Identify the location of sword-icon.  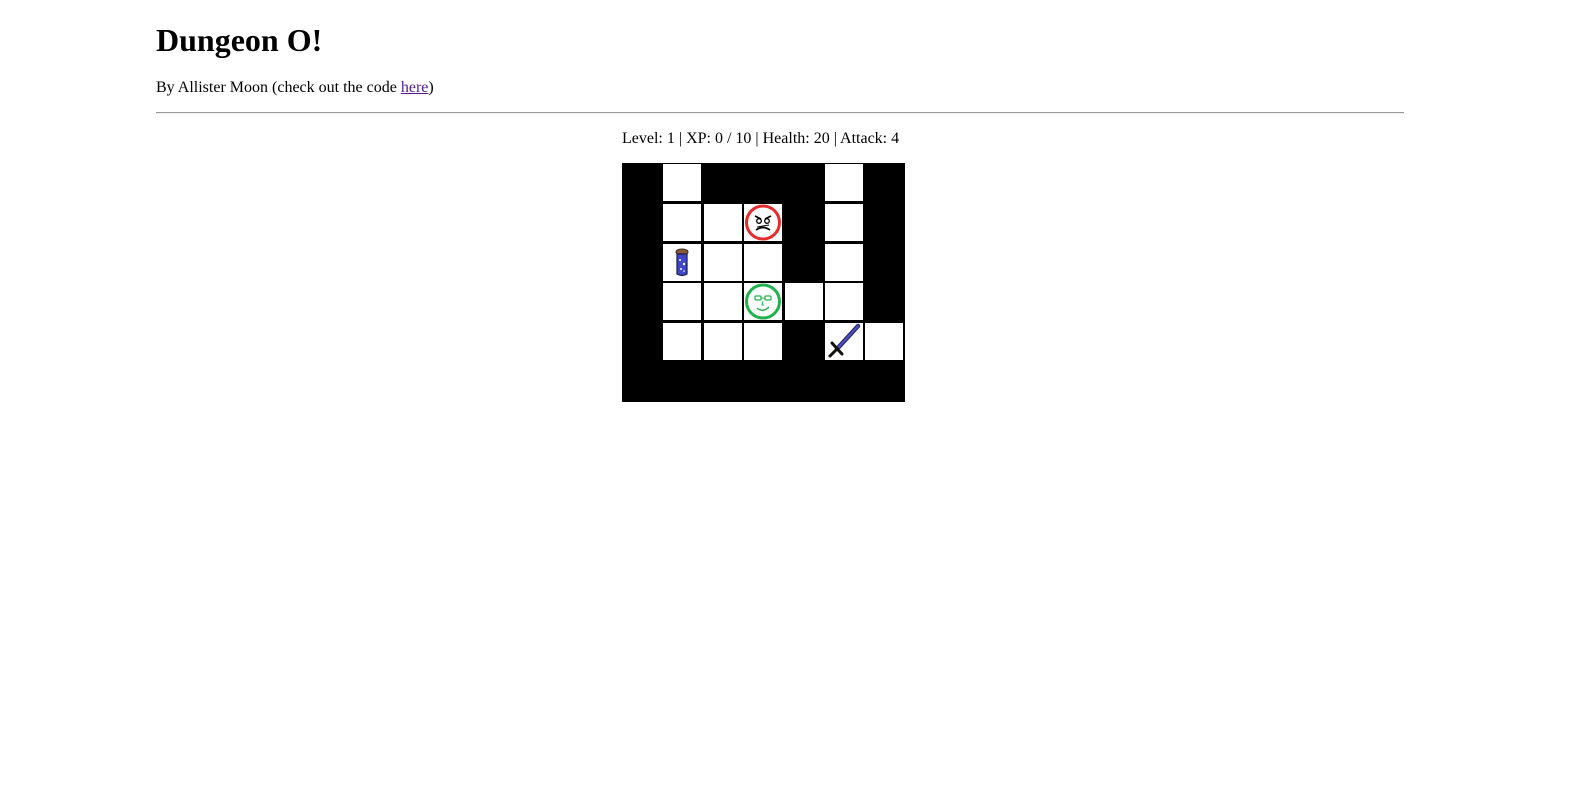
(844, 340).